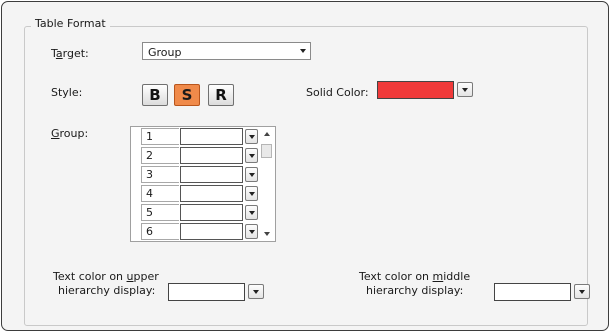 The width and height of the screenshot is (612, 331). Describe the element at coordinates (221, 95) in the screenshot. I see `style-reverse-button: R` at that location.